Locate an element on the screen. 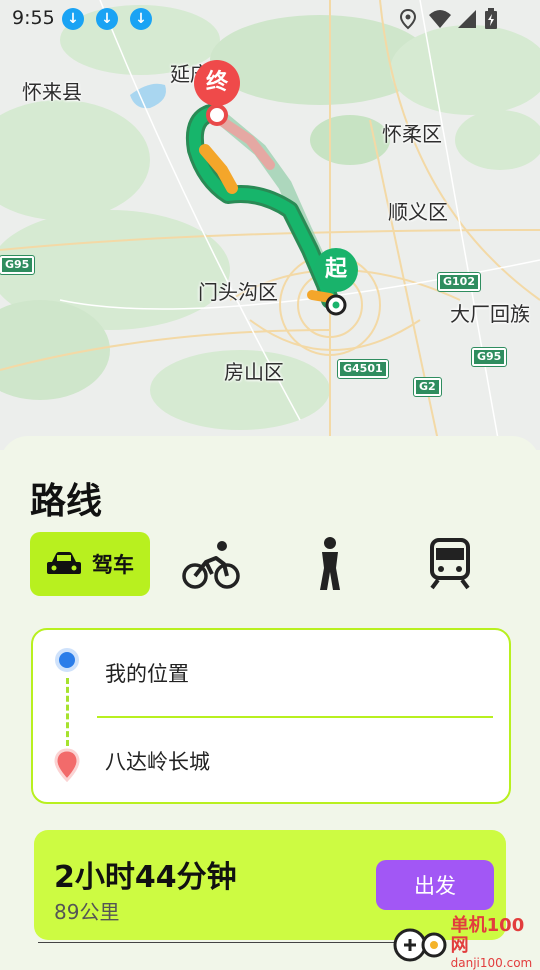 The width and height of the screenshot is (540, 970). highway-shield: G4501 is located at coordinates (363, 369).